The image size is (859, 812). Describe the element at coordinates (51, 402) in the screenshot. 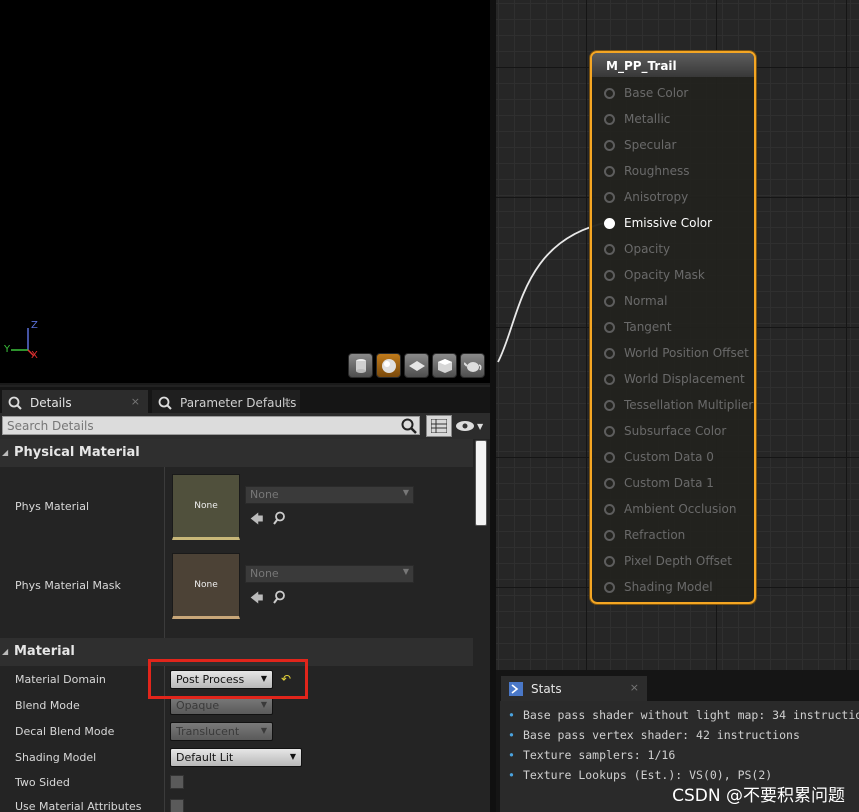

I see `tab-details-label: Details` at that location.